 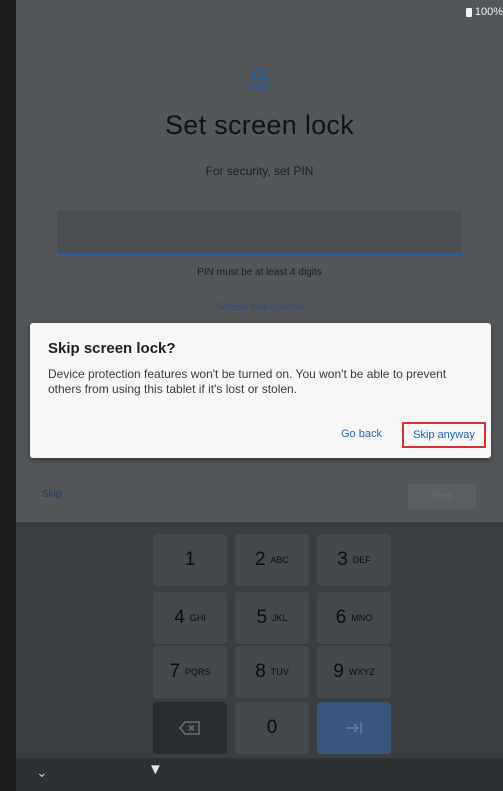 I want to click on dialog-title: Skip screen lock?, so click(x=112, y=348).